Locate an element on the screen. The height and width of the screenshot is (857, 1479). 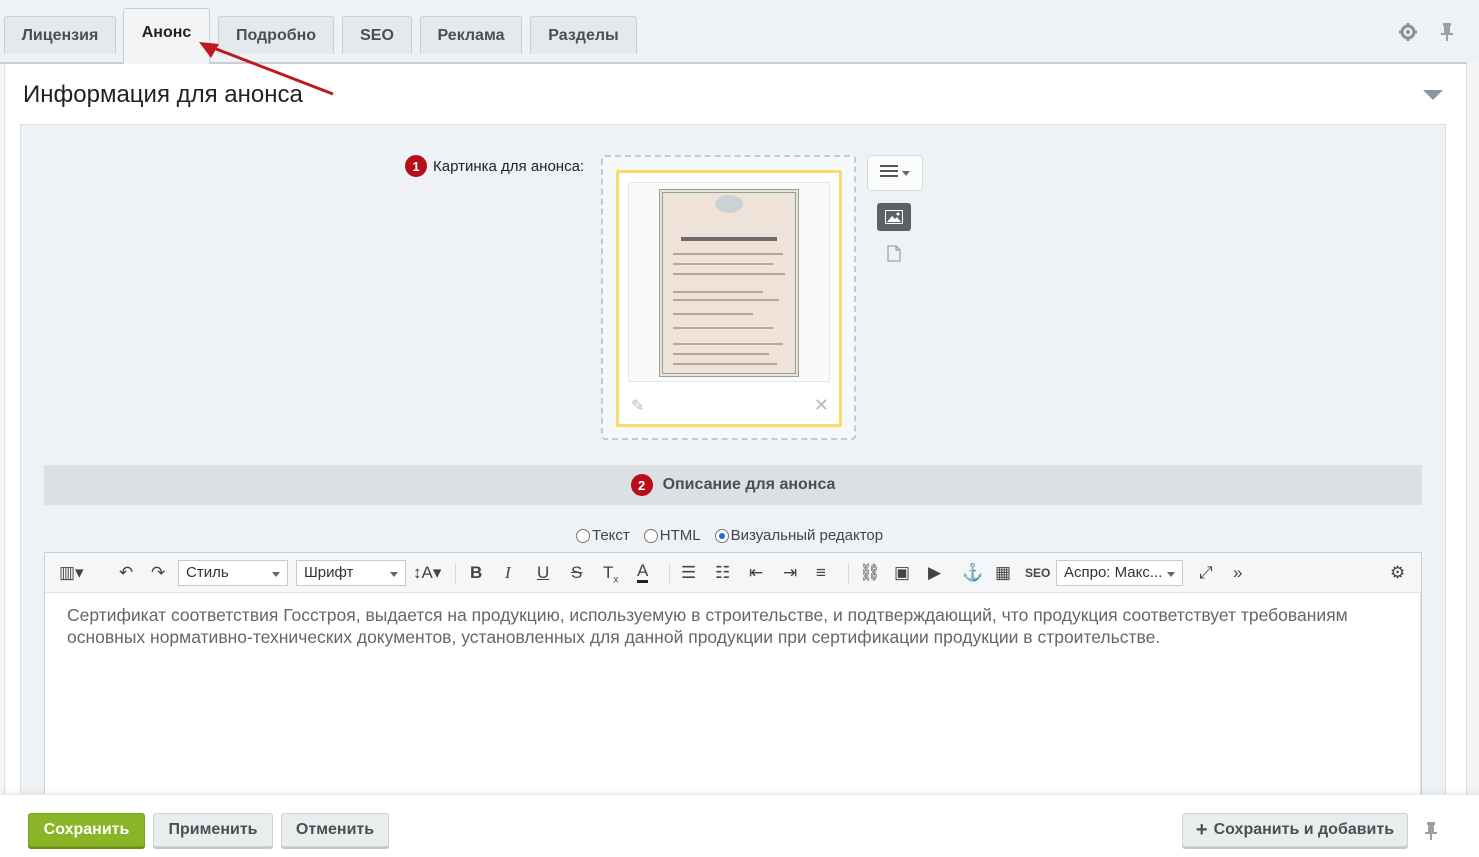
undo-icon: ↶ is located at coordinates (126, 573).